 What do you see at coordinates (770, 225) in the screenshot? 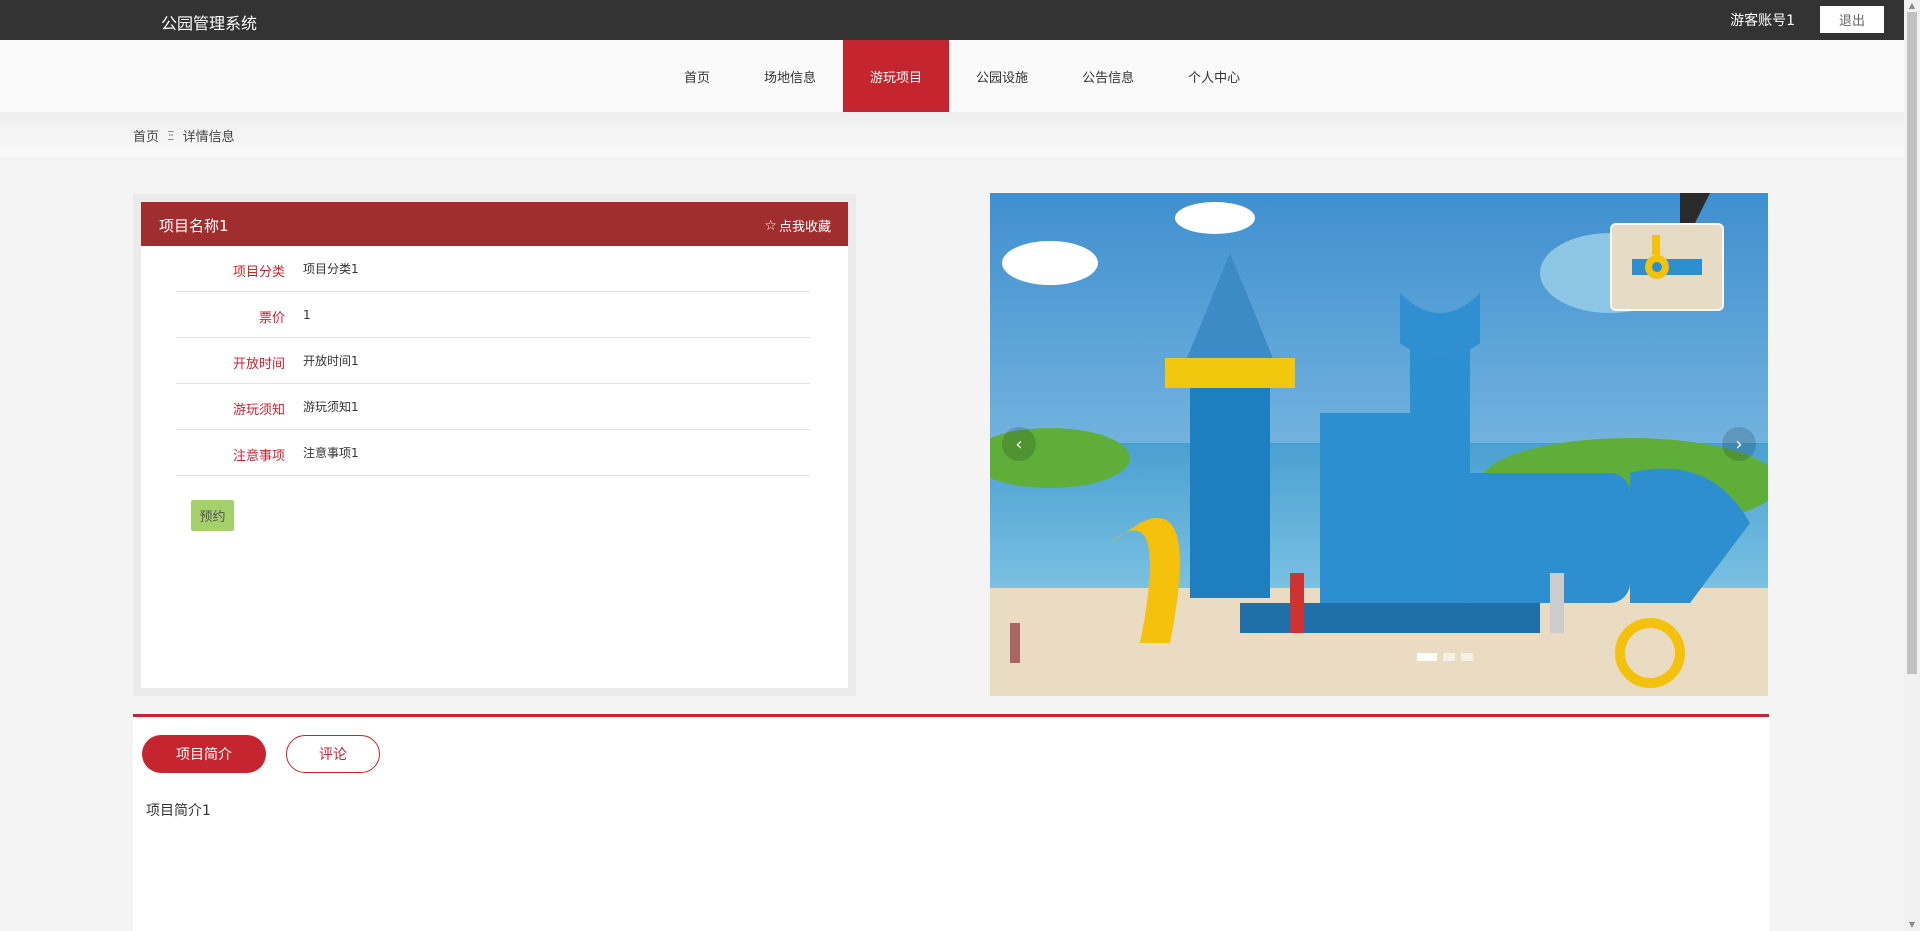
I see `star-outline-icon: ☆` at bounding box center [770, 225].